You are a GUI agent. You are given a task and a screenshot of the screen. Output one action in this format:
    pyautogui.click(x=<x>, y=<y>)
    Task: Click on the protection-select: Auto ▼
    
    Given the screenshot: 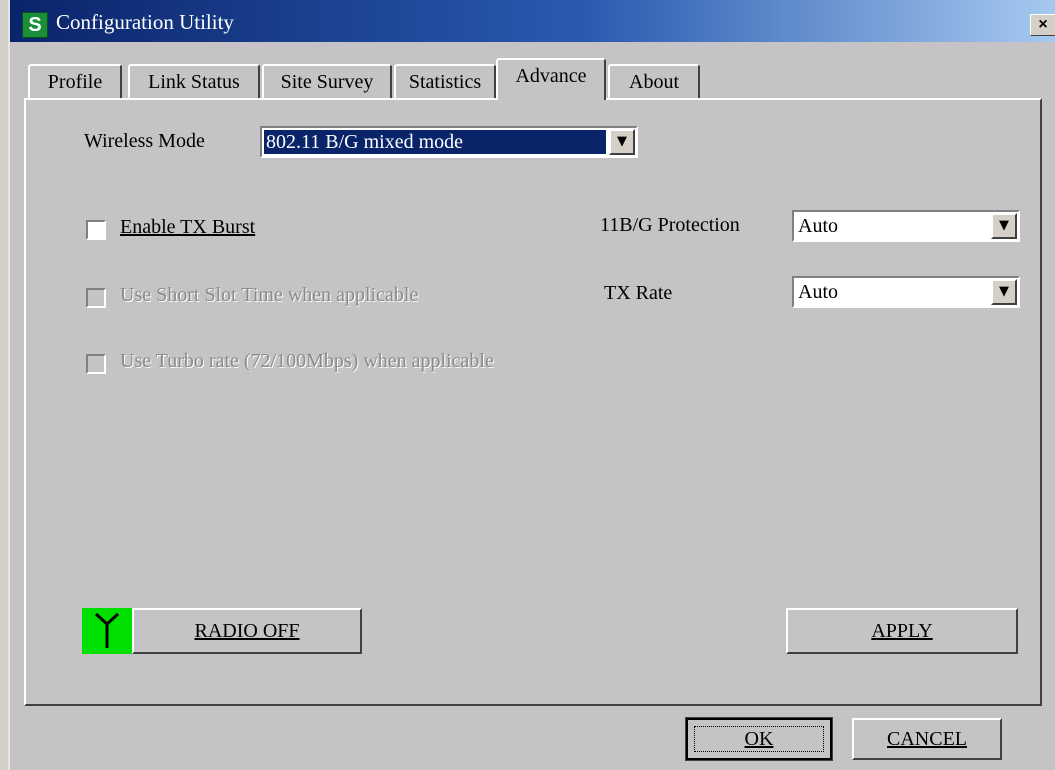 What is the action you would take?
    pyautogui.click(x=906, y=226)
    